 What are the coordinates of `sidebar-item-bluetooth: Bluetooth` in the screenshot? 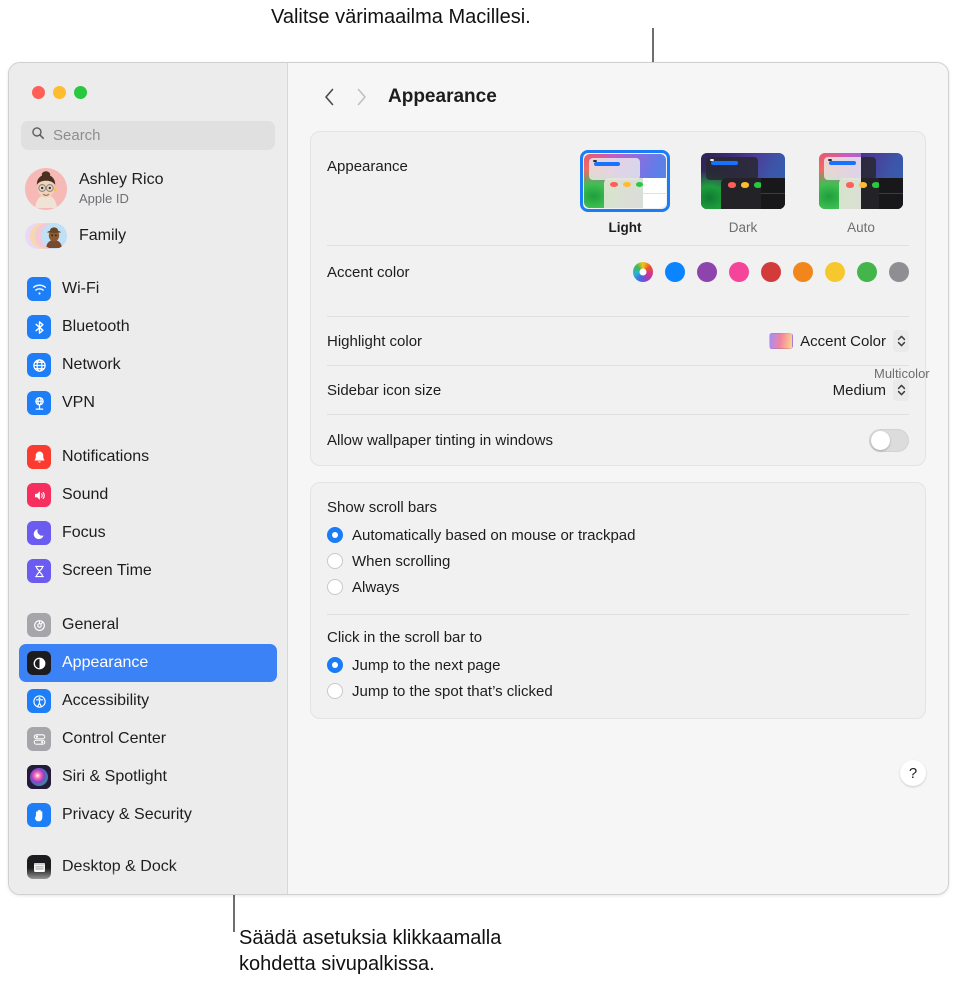 It's located at (148, 327).